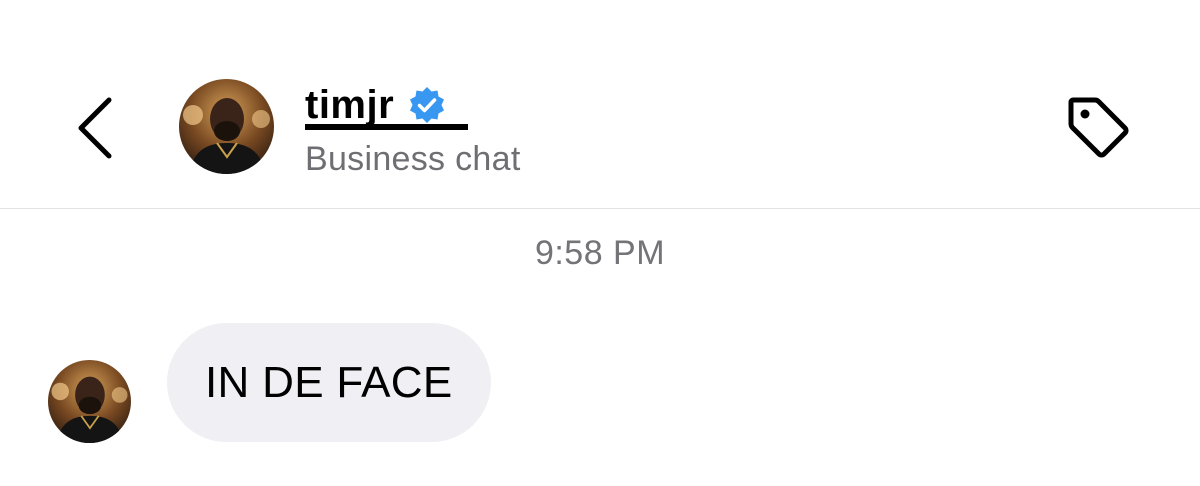 The width and height of the screenshot is (1200, 486). Describe the element at coordinates (349, 105) in the screenshot. I see `username: timjr` at that location.